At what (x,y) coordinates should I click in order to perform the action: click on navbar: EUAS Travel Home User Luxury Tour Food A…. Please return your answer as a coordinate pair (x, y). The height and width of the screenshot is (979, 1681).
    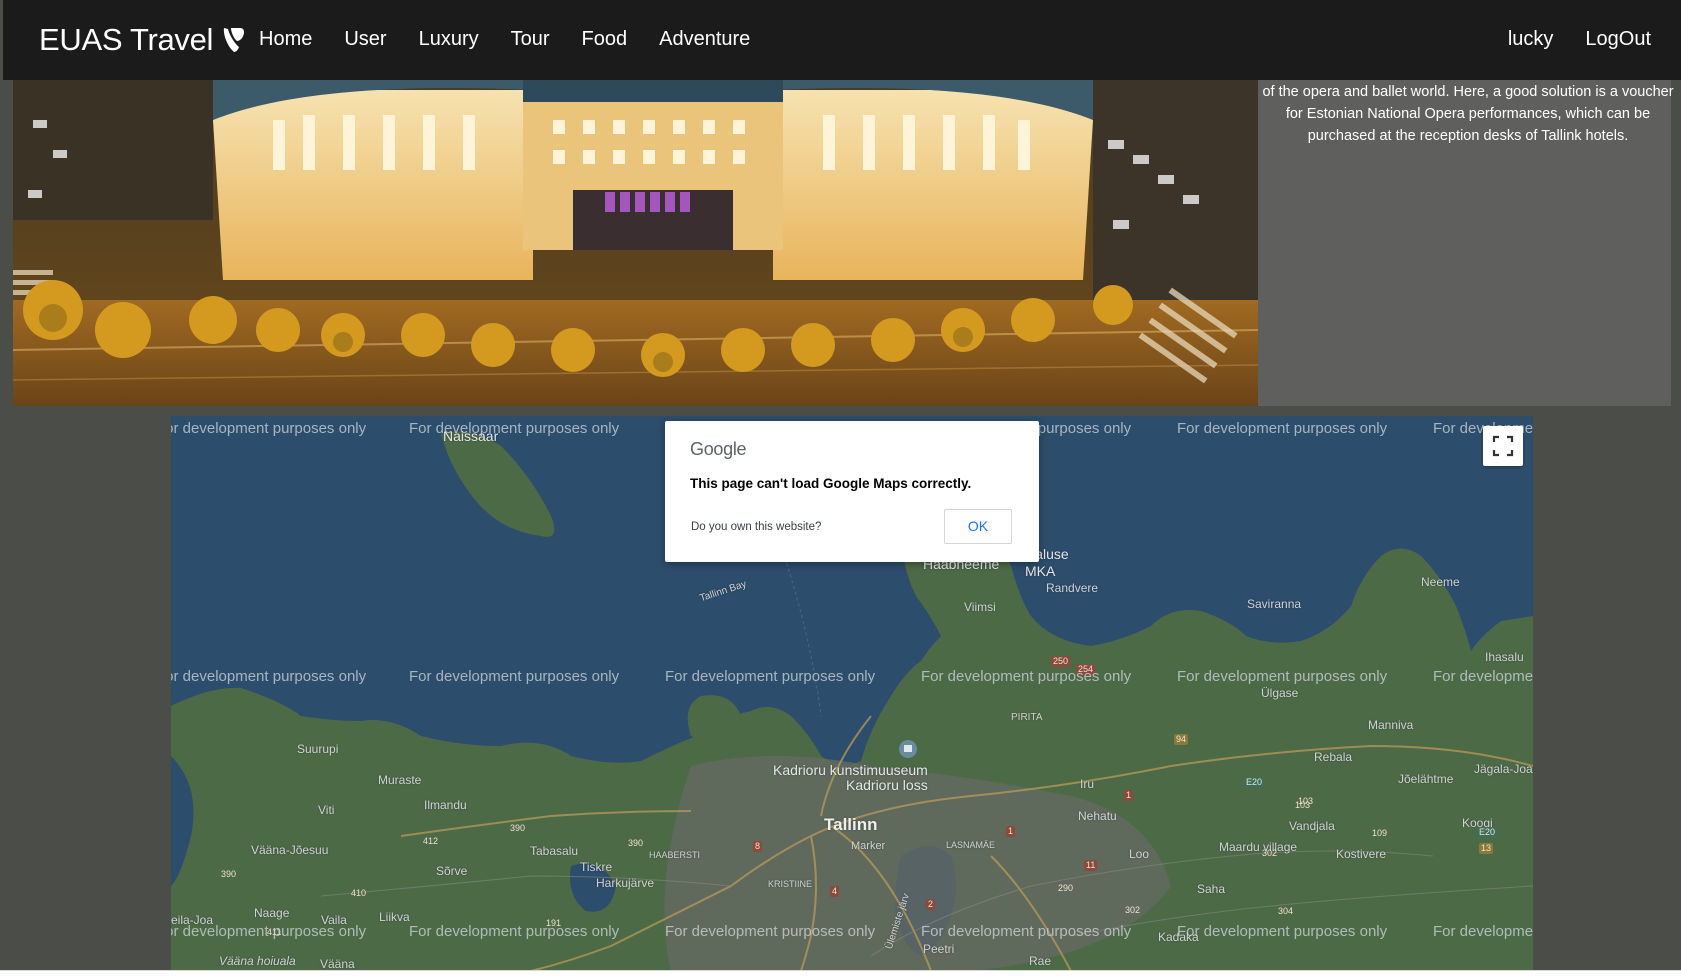
    Looking at the image, I should click on (842, 40).